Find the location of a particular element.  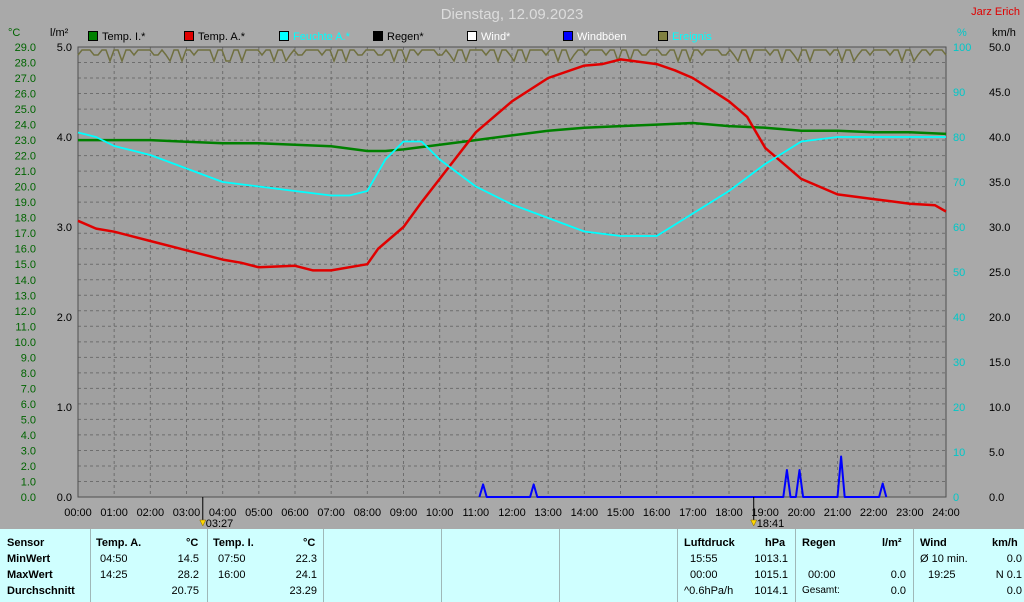

wind-tick-label: 50.0 is located at coordinates (999, 48).